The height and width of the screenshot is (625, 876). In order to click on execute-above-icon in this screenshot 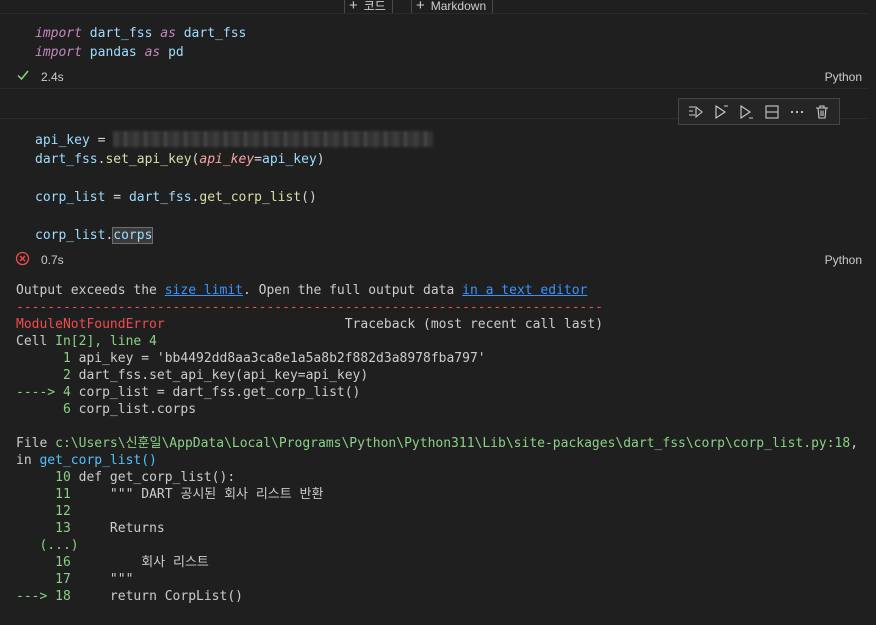, I will do `click(721, 112)`.